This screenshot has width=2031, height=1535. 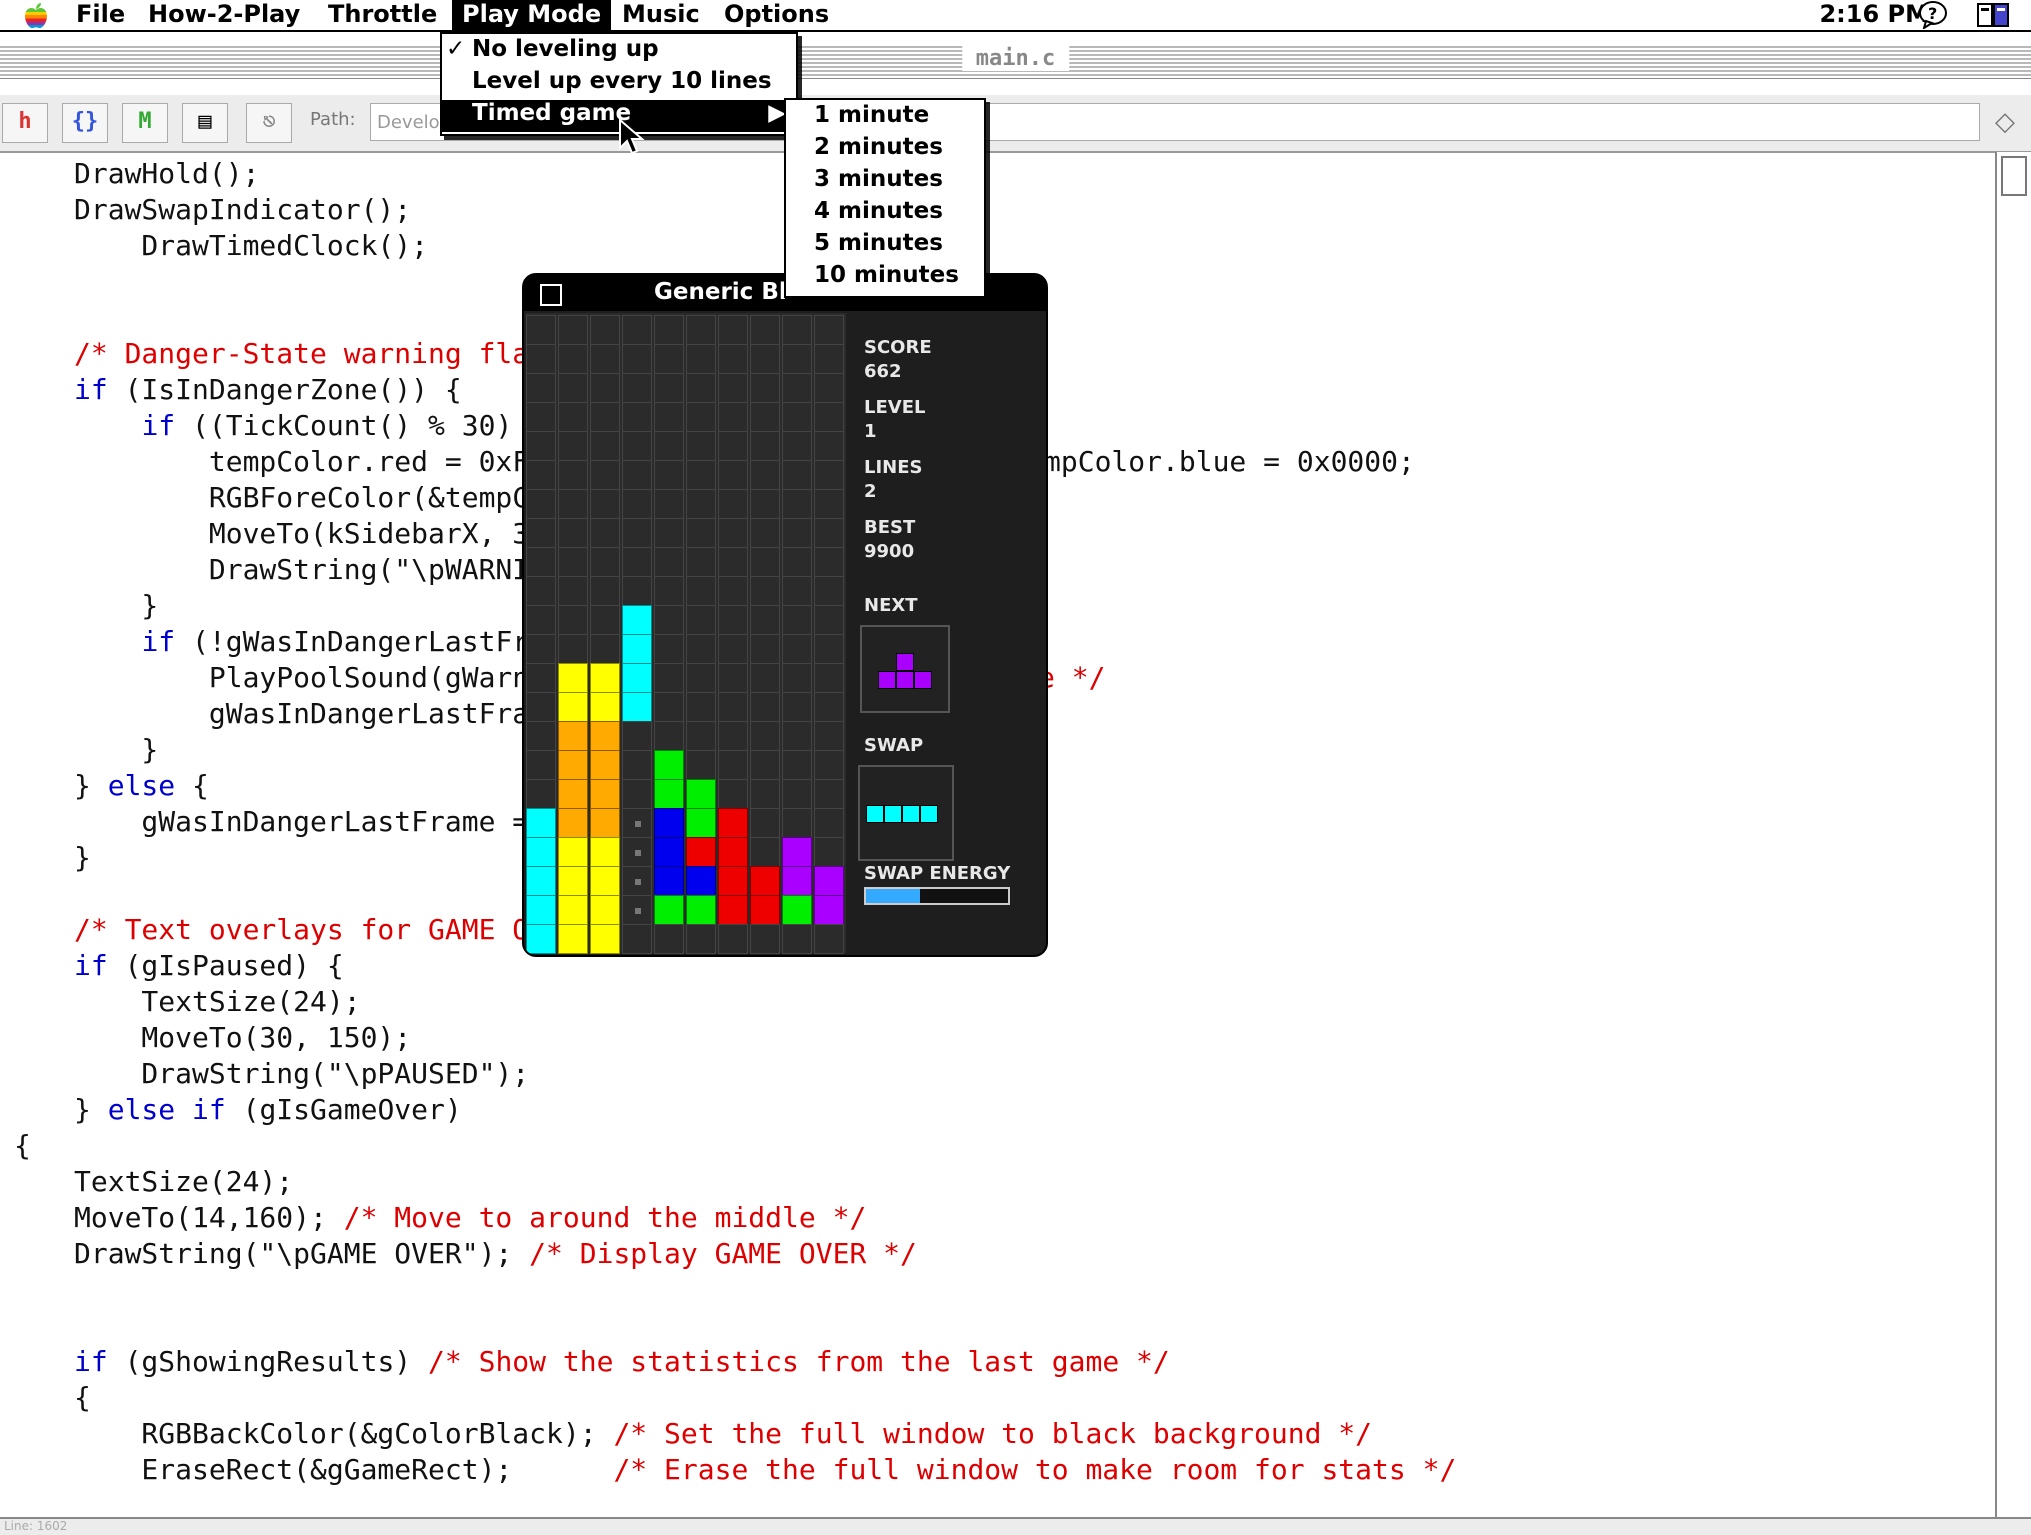 I want to click on menu-options: Options, so click(x=776, y=15).